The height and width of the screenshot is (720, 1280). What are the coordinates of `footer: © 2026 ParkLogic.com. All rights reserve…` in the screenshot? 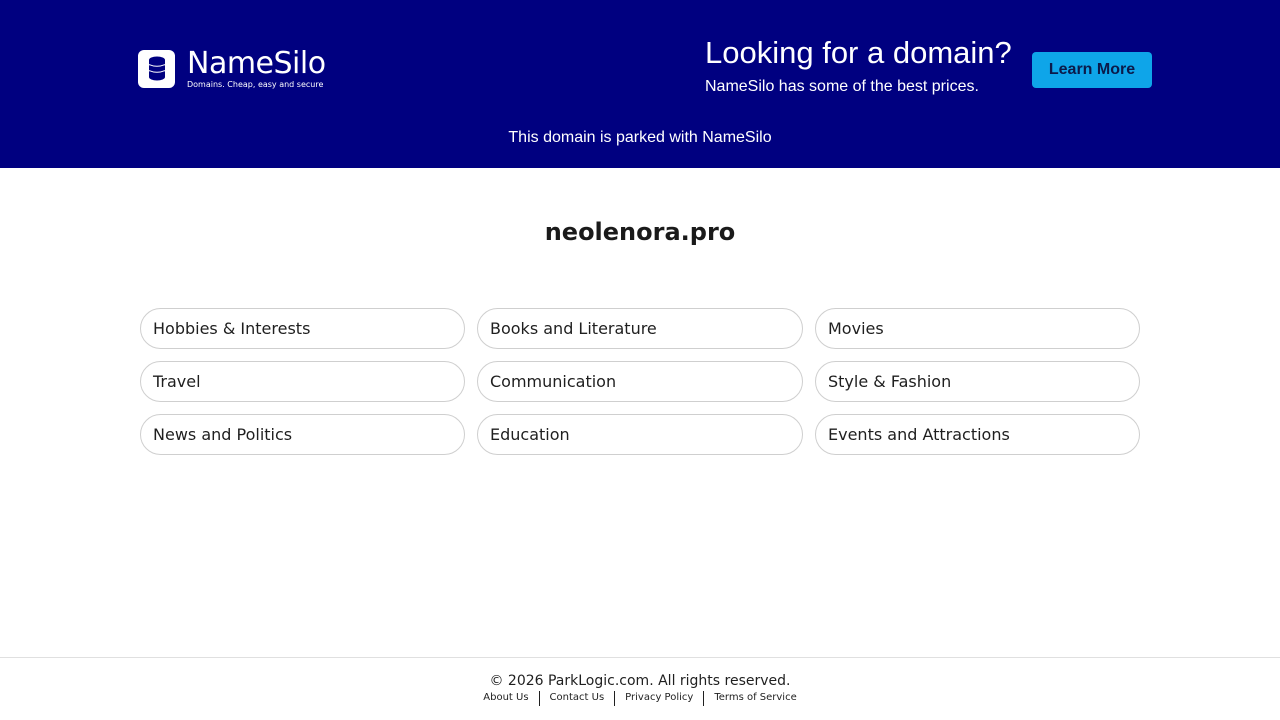 It's located at (640, 688).